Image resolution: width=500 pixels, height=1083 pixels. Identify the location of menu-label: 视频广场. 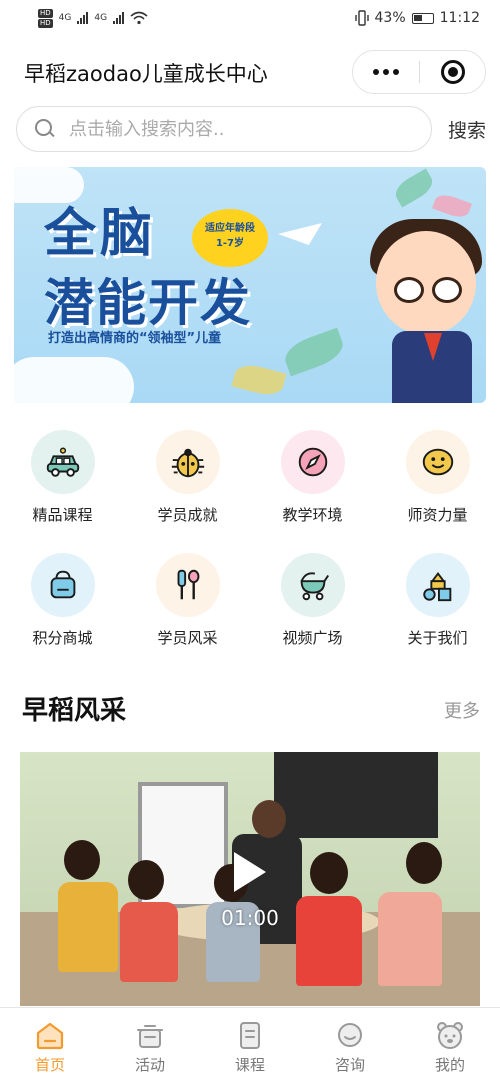
(312, 638).